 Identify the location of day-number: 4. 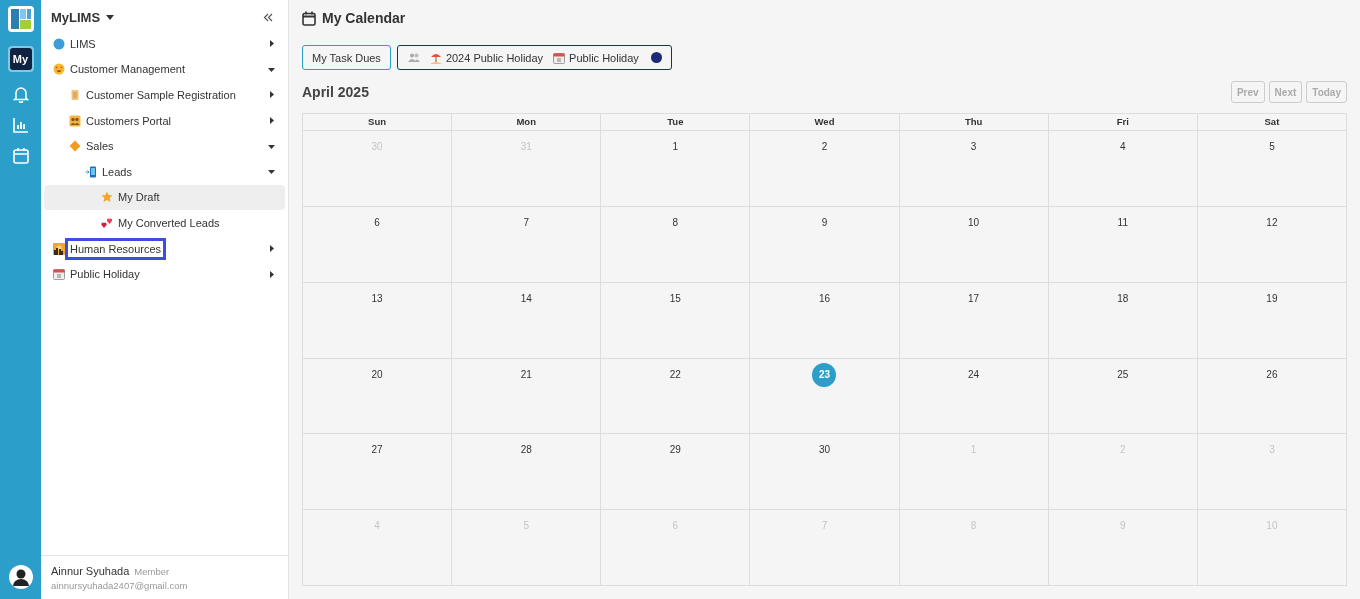
(1123, 146).